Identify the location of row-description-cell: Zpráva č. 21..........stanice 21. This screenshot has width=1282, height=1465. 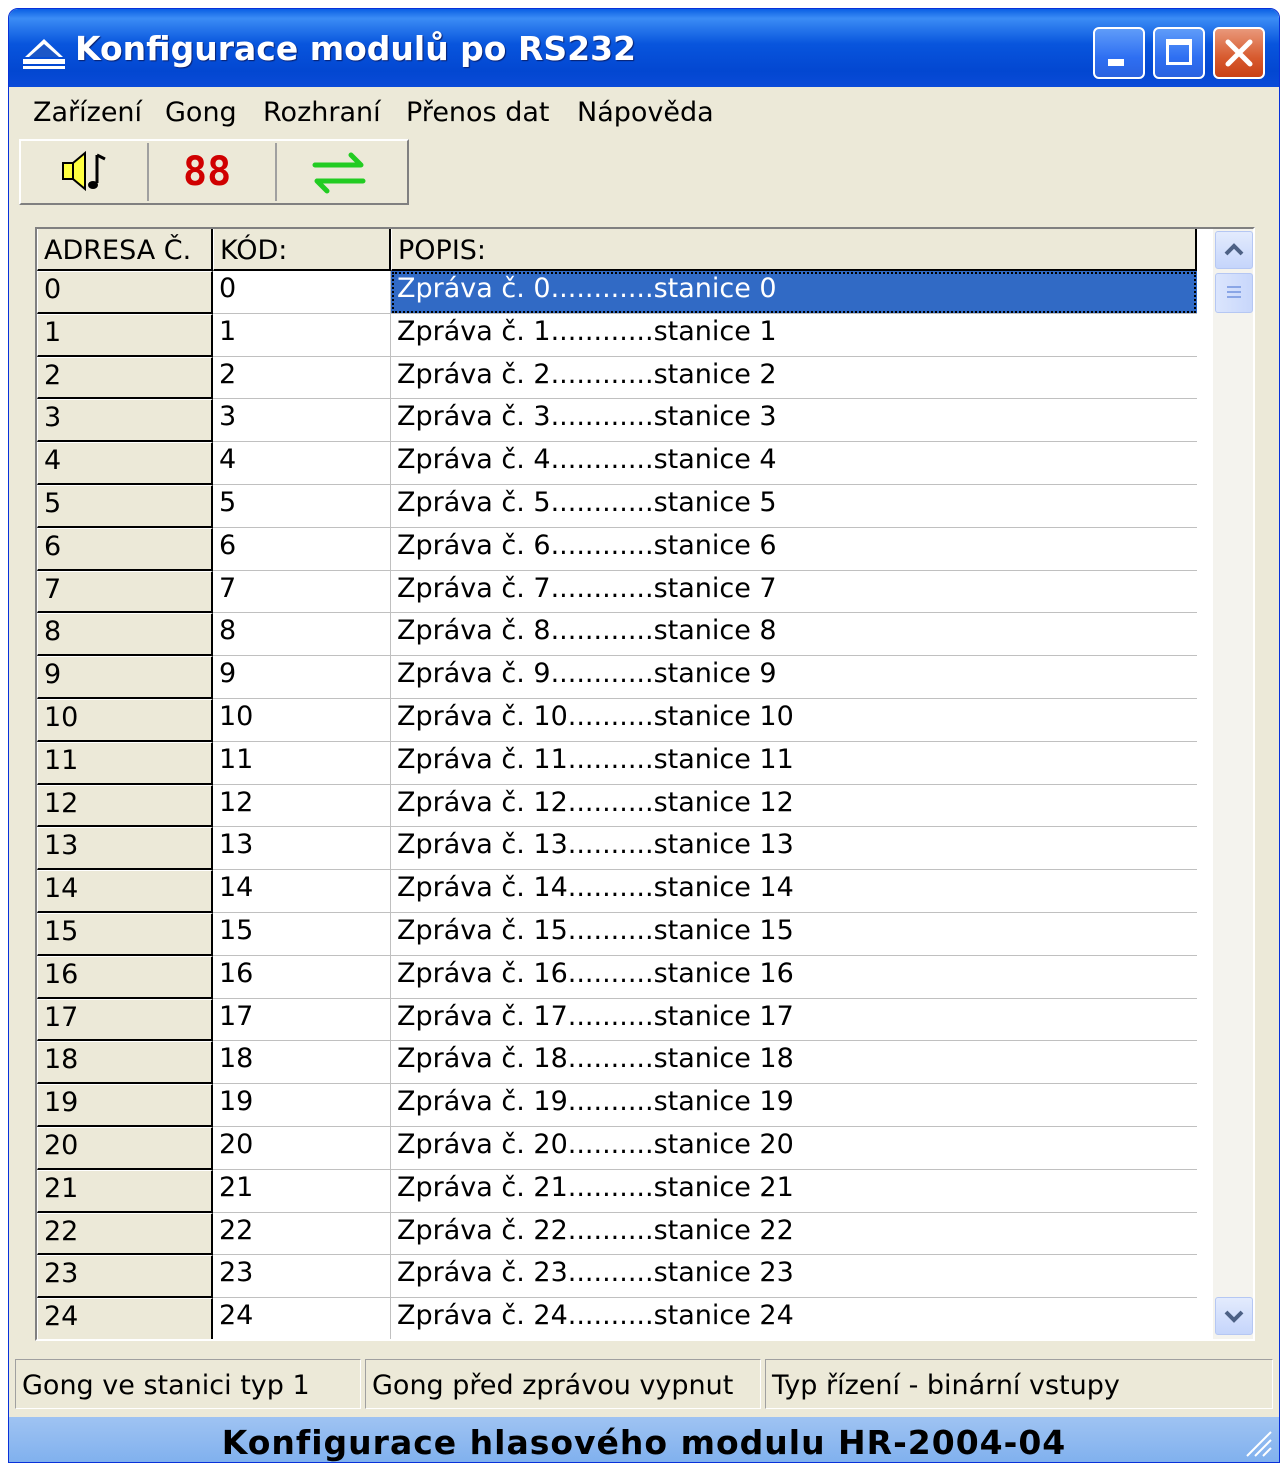
(794, 1191).